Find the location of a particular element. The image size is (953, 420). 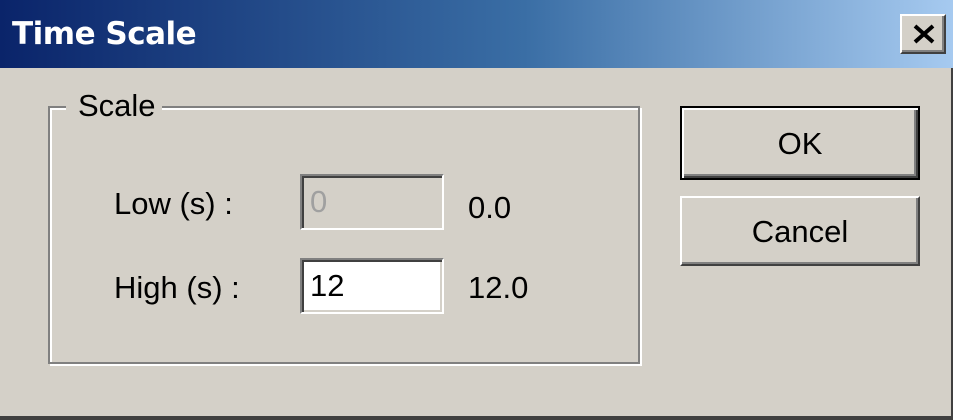

high-readout: 12.0 is located at coordinates (498, 287).